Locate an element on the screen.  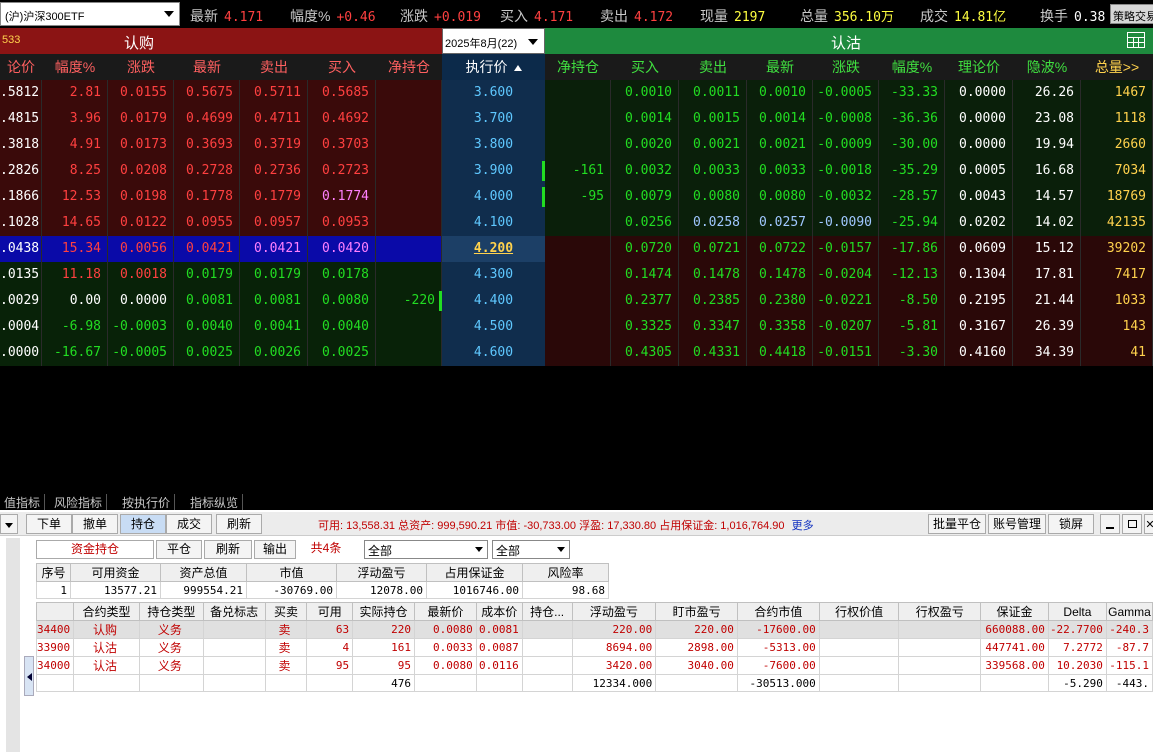
strike-cell: 4.200 is located at coordinates (493, 249).